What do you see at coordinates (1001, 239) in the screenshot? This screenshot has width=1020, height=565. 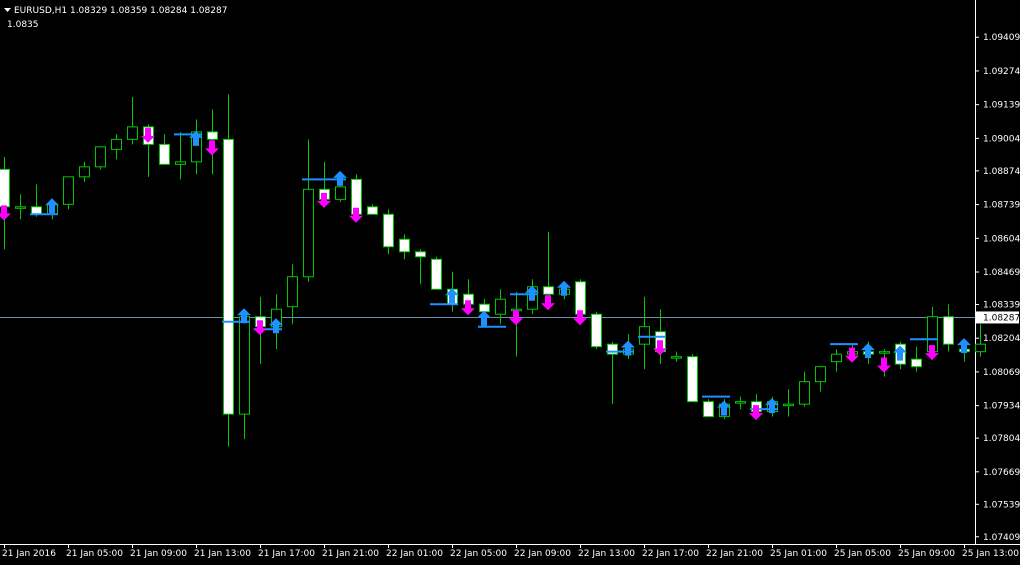 I see `price-tick-label: 1.08604` at bounding box center [1001, 239].